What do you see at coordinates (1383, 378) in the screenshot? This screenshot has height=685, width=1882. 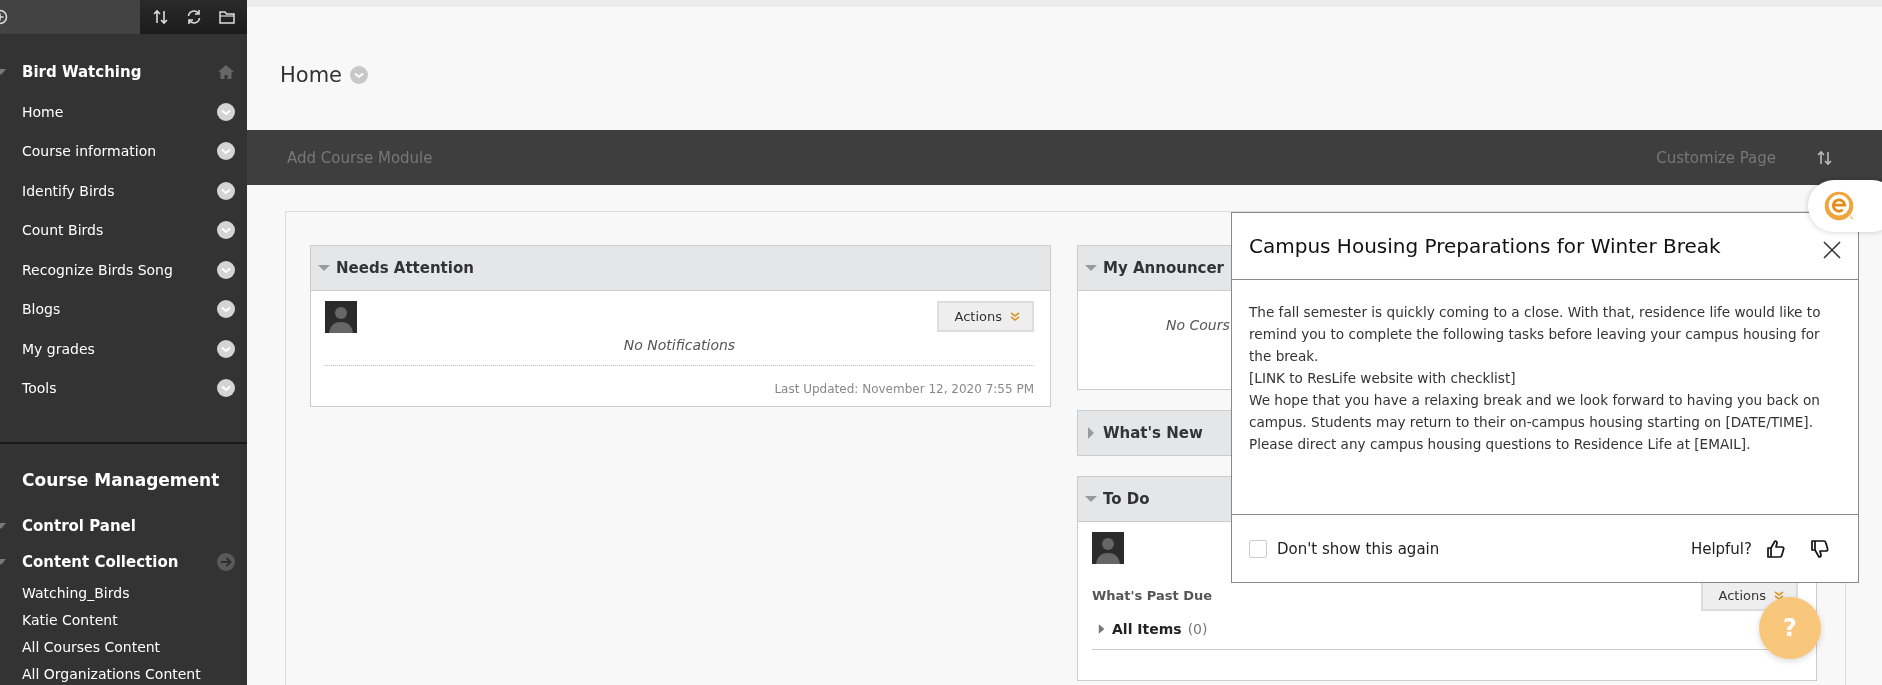 I see `popup-paragraph: [LINK to ResLife website with checklist]` at bounding box center [1383, 378].